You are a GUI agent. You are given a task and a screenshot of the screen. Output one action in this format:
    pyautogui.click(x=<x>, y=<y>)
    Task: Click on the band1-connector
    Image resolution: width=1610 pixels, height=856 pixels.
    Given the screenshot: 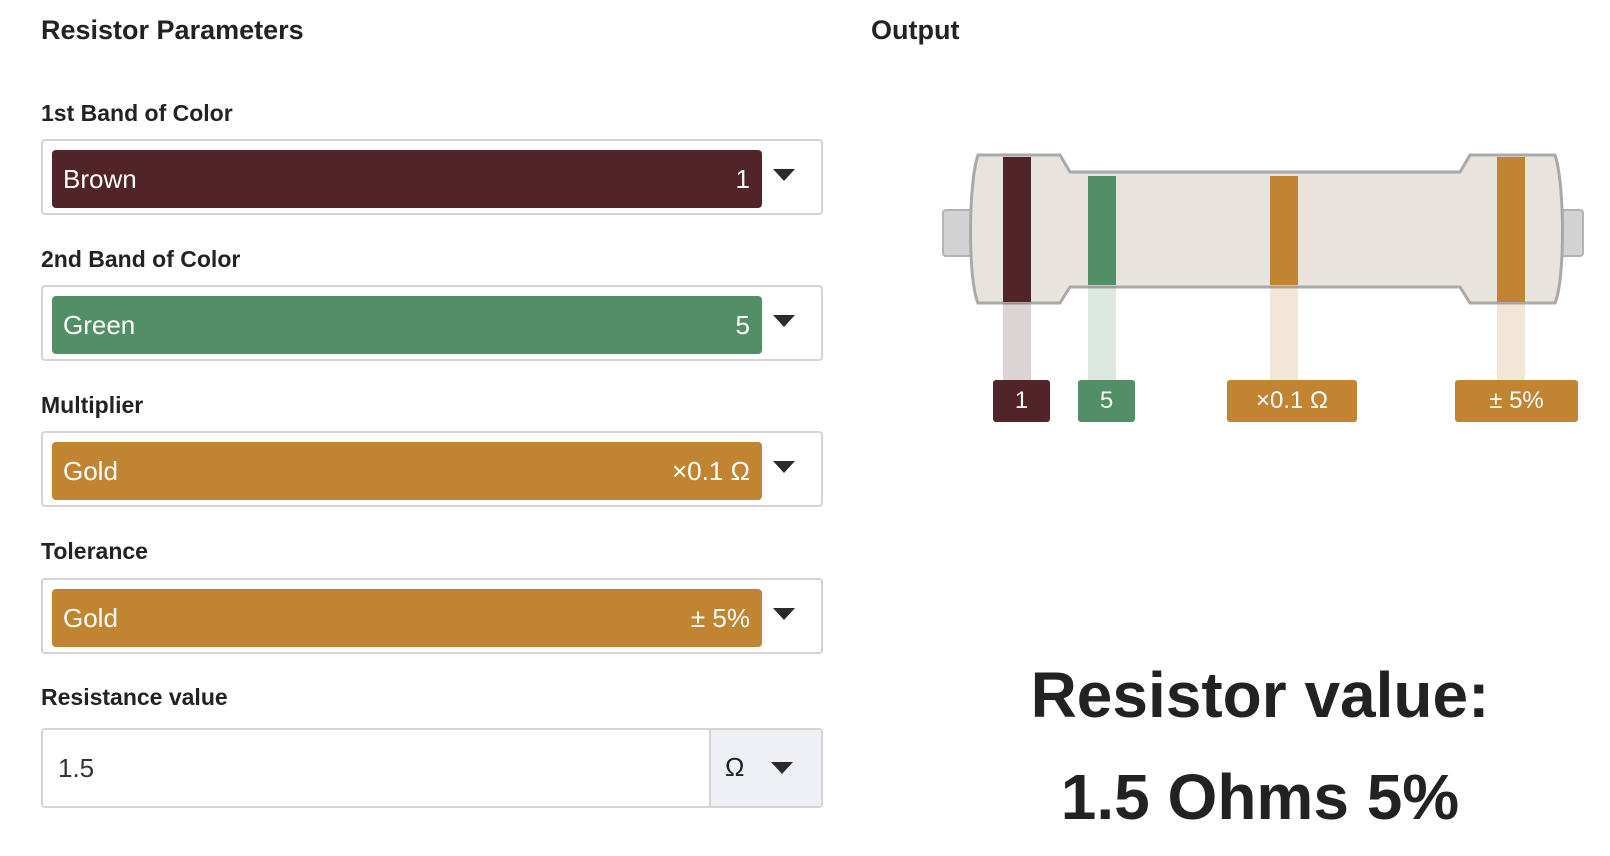 What is the action you would take?
    pyautogui.click(x=1017, y=341)
    